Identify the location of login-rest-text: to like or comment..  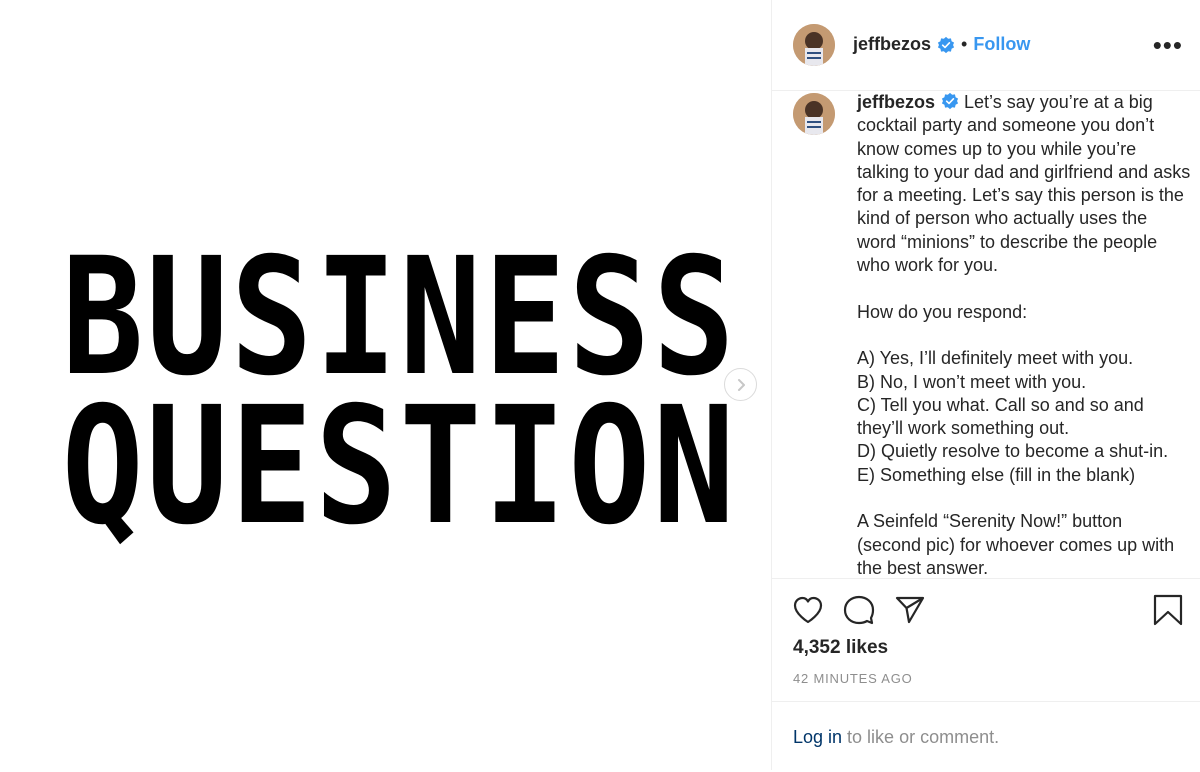
(921, 737).